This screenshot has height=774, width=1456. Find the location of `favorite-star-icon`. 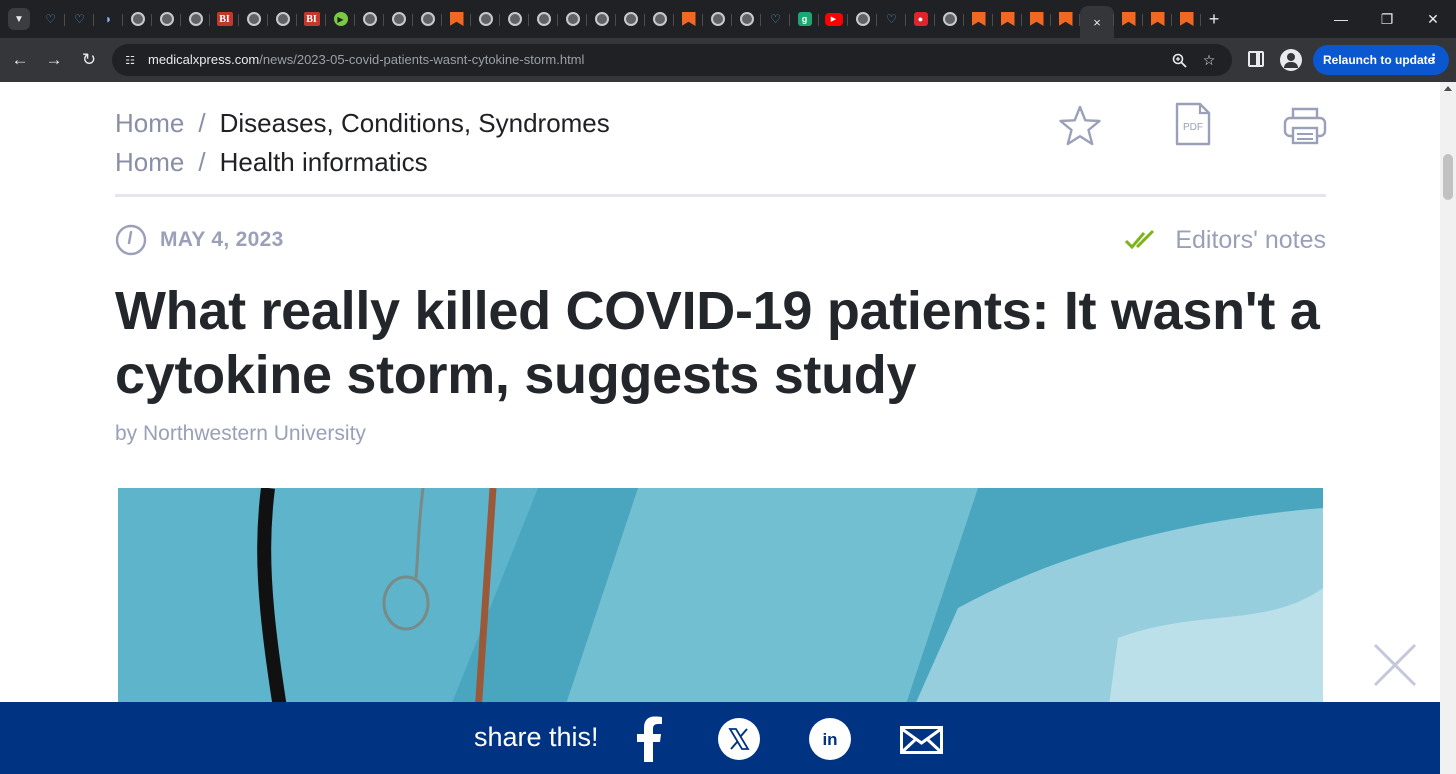

favorite-star-icon is located at coordinates (1080, 126).